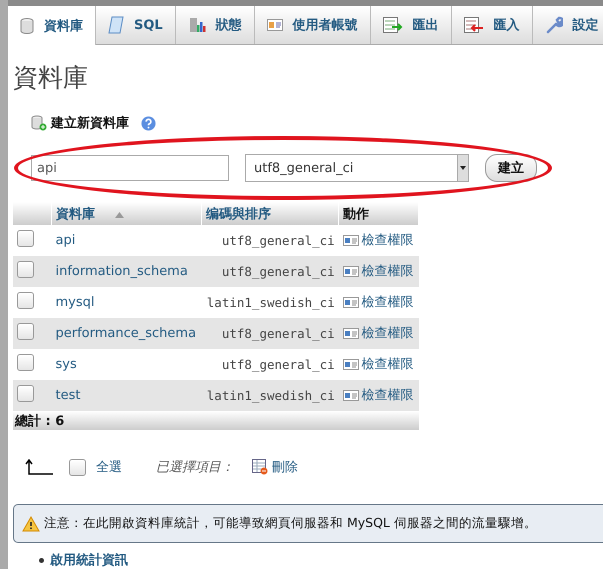 Image resolution: width=603 pixels, height=569 pixels. What do you see at coordinates (136, 25) in the screenshot?
I see `nav-tab: SQL` at bounding box center [136, 25].